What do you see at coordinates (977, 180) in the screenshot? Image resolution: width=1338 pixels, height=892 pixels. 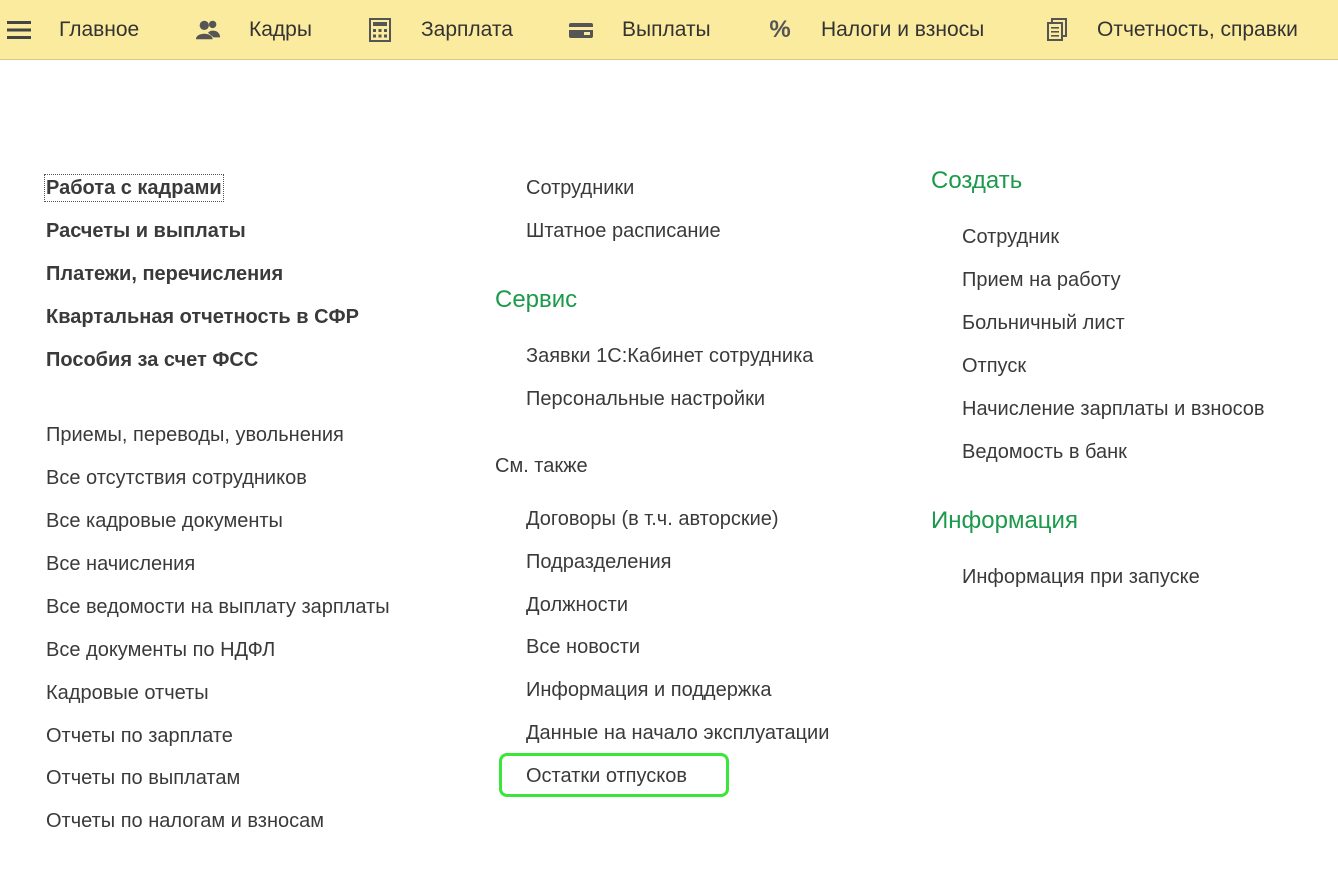 I see `section-title-create: Создать` at bounding box center [977, 180].